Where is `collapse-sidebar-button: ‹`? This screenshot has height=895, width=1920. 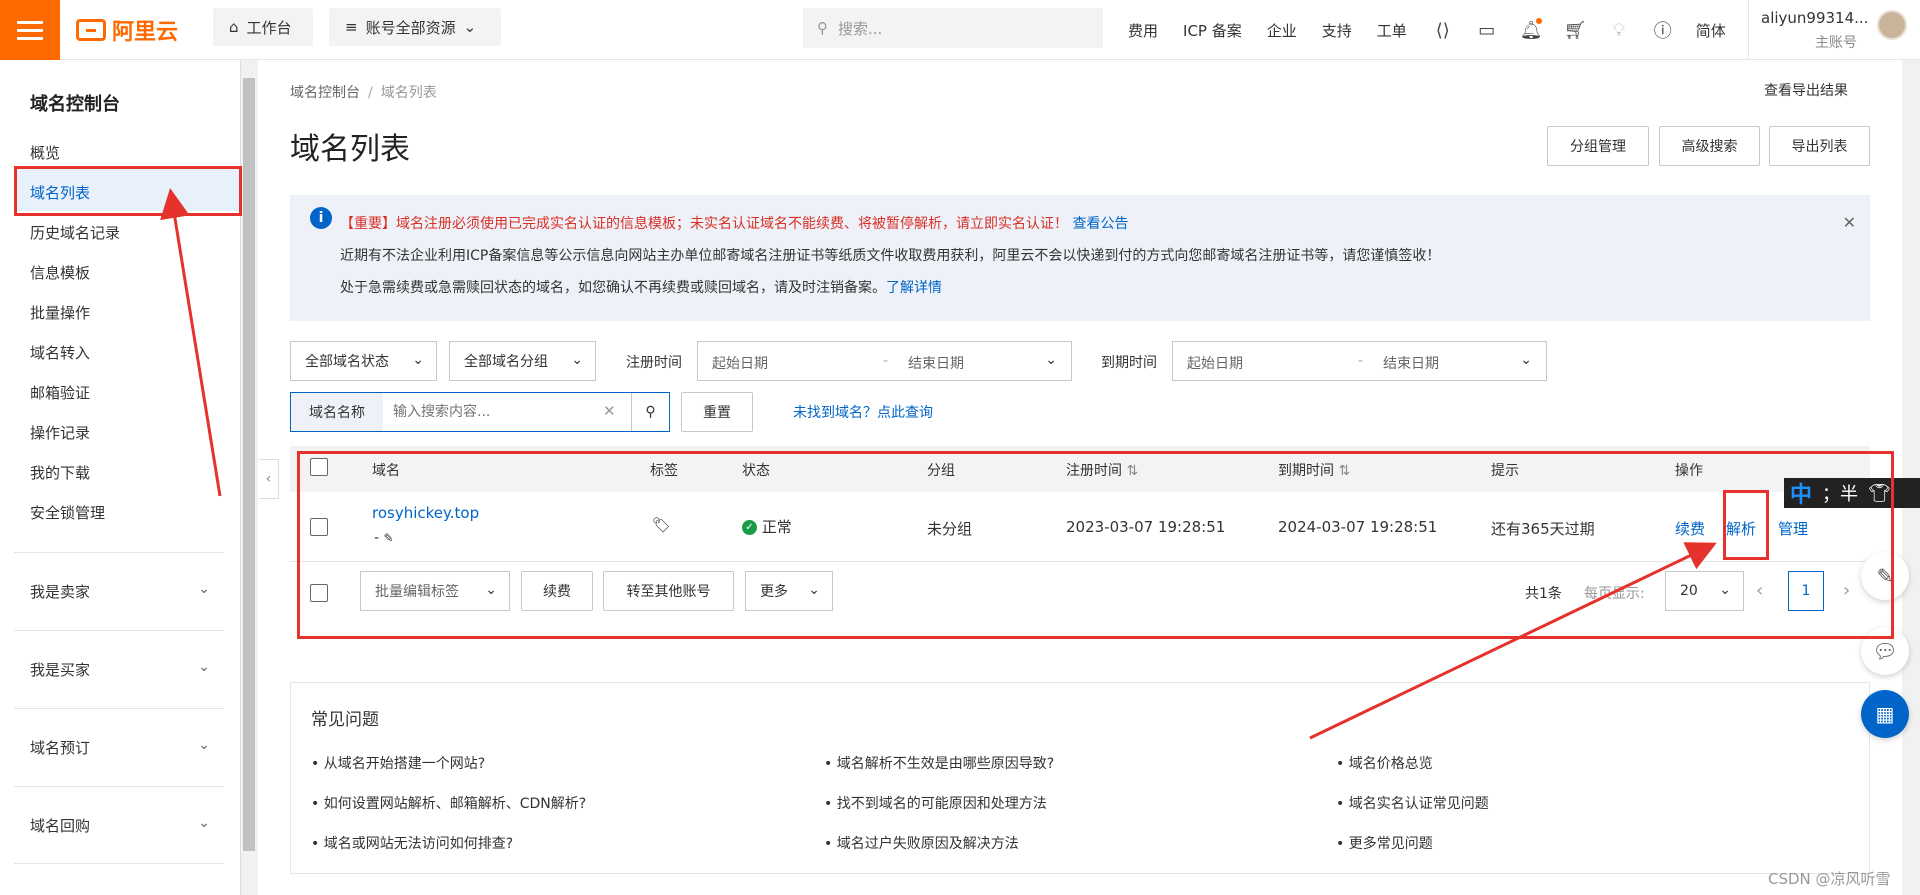
collapse-sidebar-button: ‹ is located at coordinates (269, 479).